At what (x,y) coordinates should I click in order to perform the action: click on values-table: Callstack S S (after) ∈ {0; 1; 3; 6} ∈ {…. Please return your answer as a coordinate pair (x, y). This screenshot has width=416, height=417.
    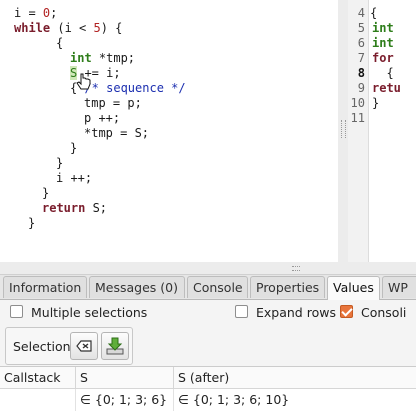
    Looking at the image, I should click on (208, 391).